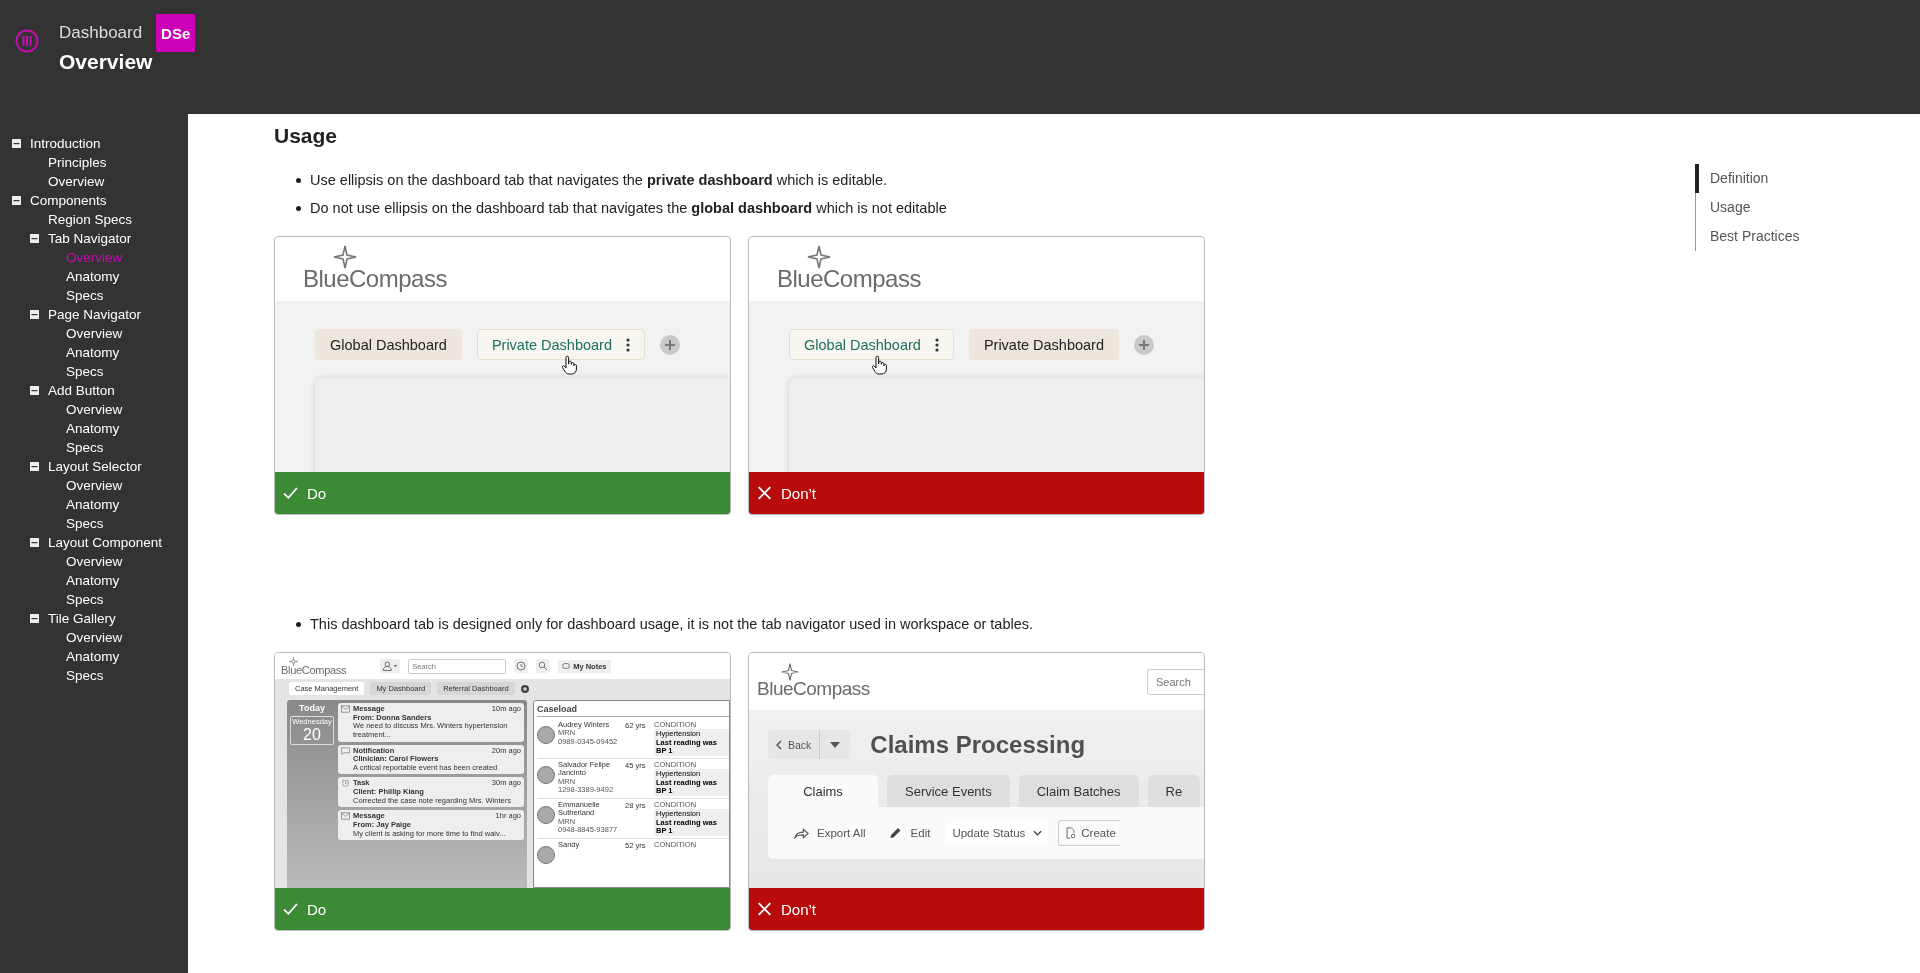 The height and width of the screenshot is (973, 1920). Describe the element at coordinates (800, 744) in the screenshot. I see `back-label: Back` at that location.